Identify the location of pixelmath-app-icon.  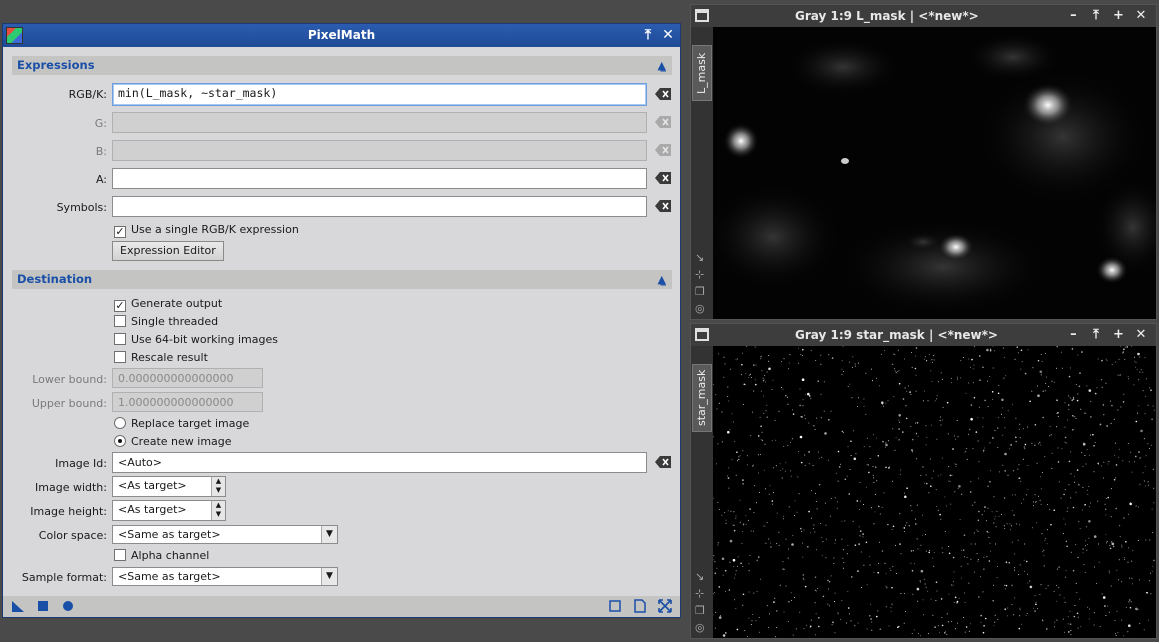
(14, 35).